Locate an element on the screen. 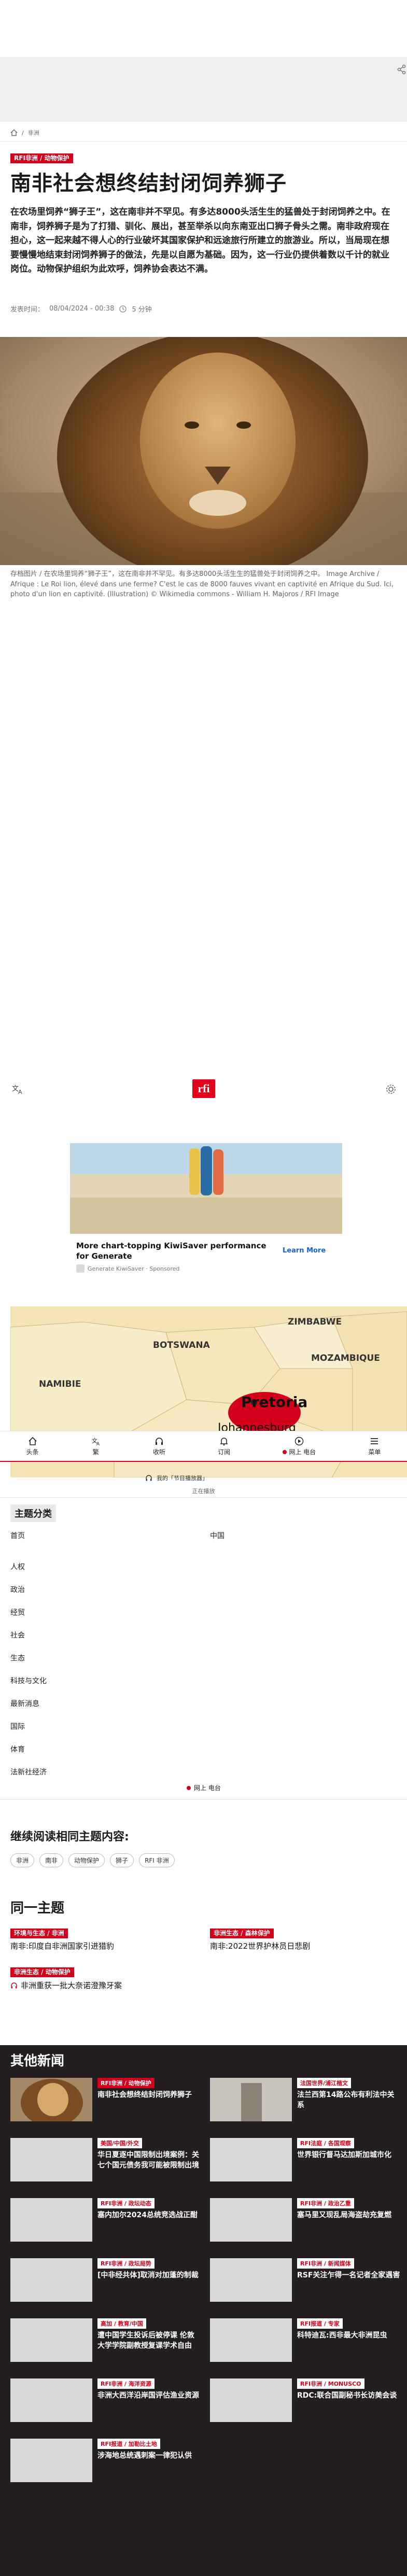 This screenshot has height=2576, width=407. live-dot-icon is located at coordinates (189, 1787).